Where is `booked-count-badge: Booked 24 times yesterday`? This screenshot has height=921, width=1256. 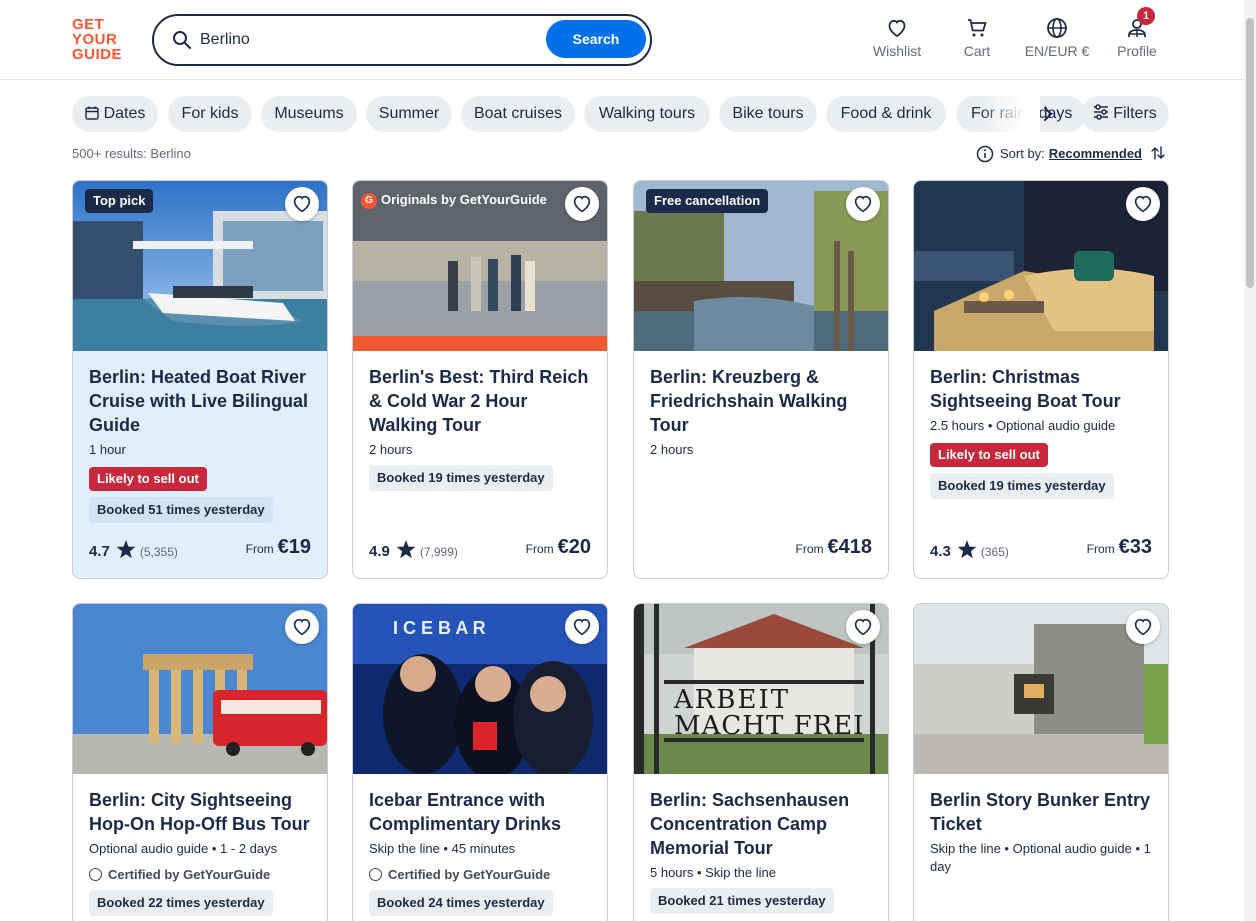 booked-count-badge: Booked 24 times yesterday is located at coordinates (461, 903).